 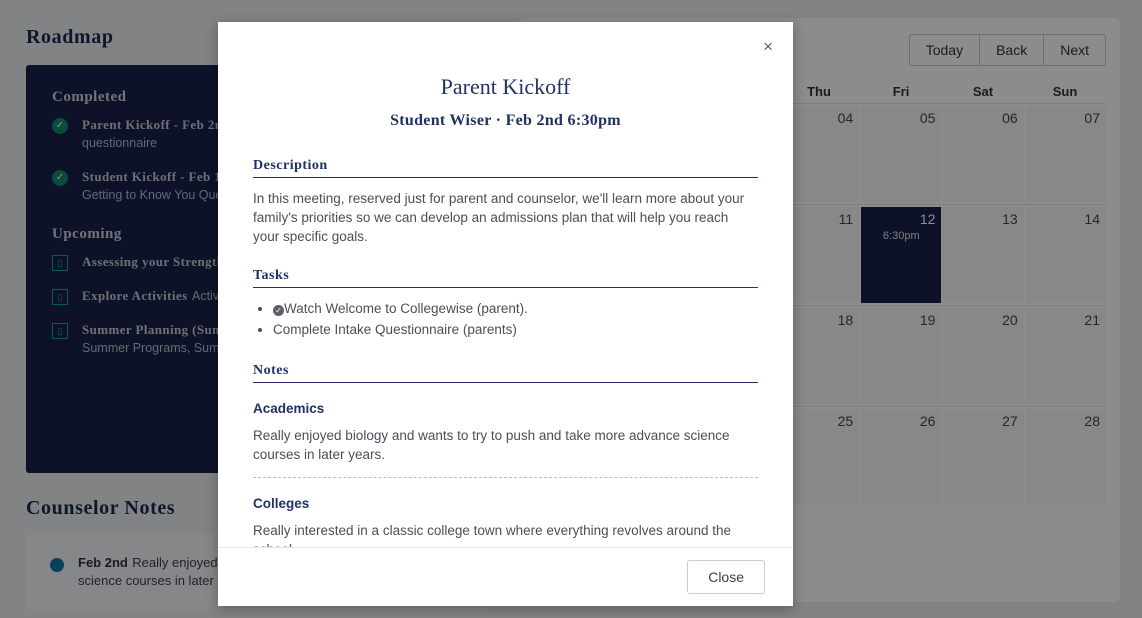 I want to click on tasks-heading: Tasks, so click(x=505, y=278).